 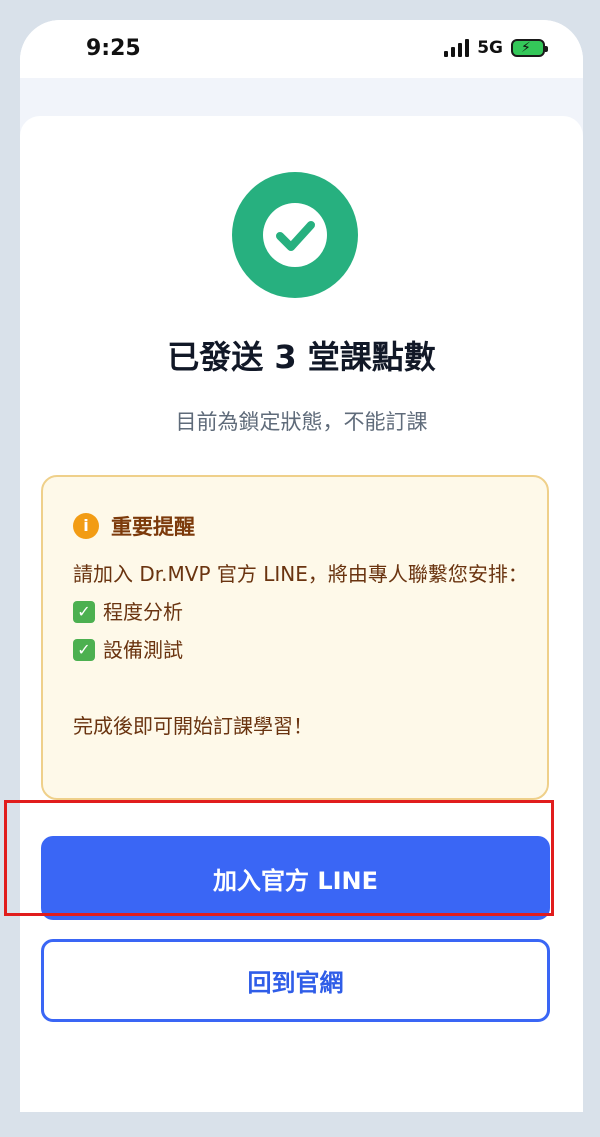 I want to click on result-title: 已發送 3 堂課點數, so click(x=301, y=357).